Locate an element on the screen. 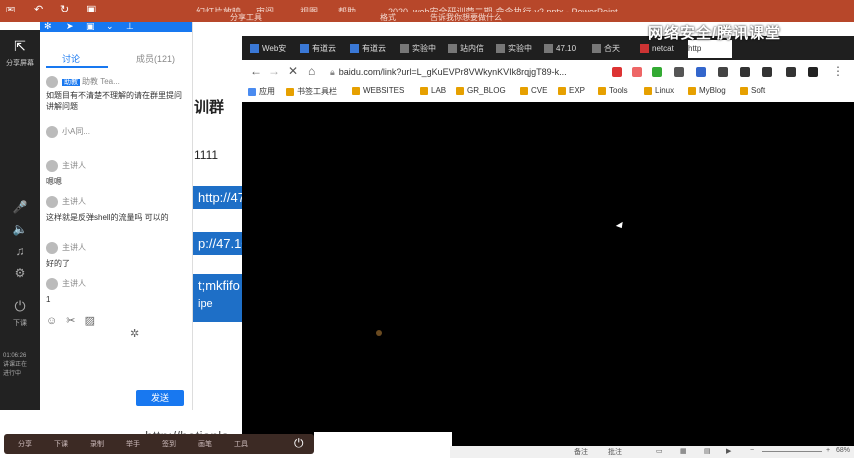 The width and height of the screenshot is (854, 458). reading-view-icon: ▤ is located at coordinates (707, 451).